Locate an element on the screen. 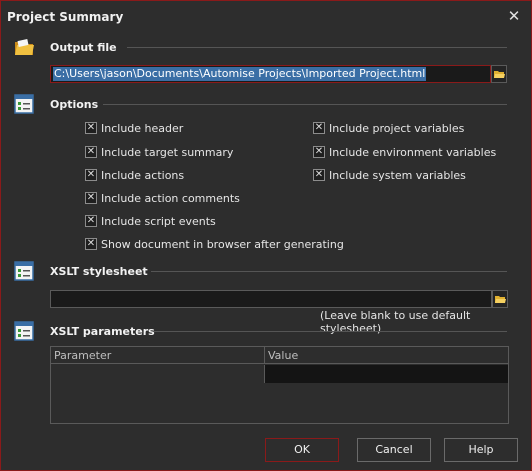  include-action-comments-checkbox: ✕ Include action comments is located at coordinates (162, 198).